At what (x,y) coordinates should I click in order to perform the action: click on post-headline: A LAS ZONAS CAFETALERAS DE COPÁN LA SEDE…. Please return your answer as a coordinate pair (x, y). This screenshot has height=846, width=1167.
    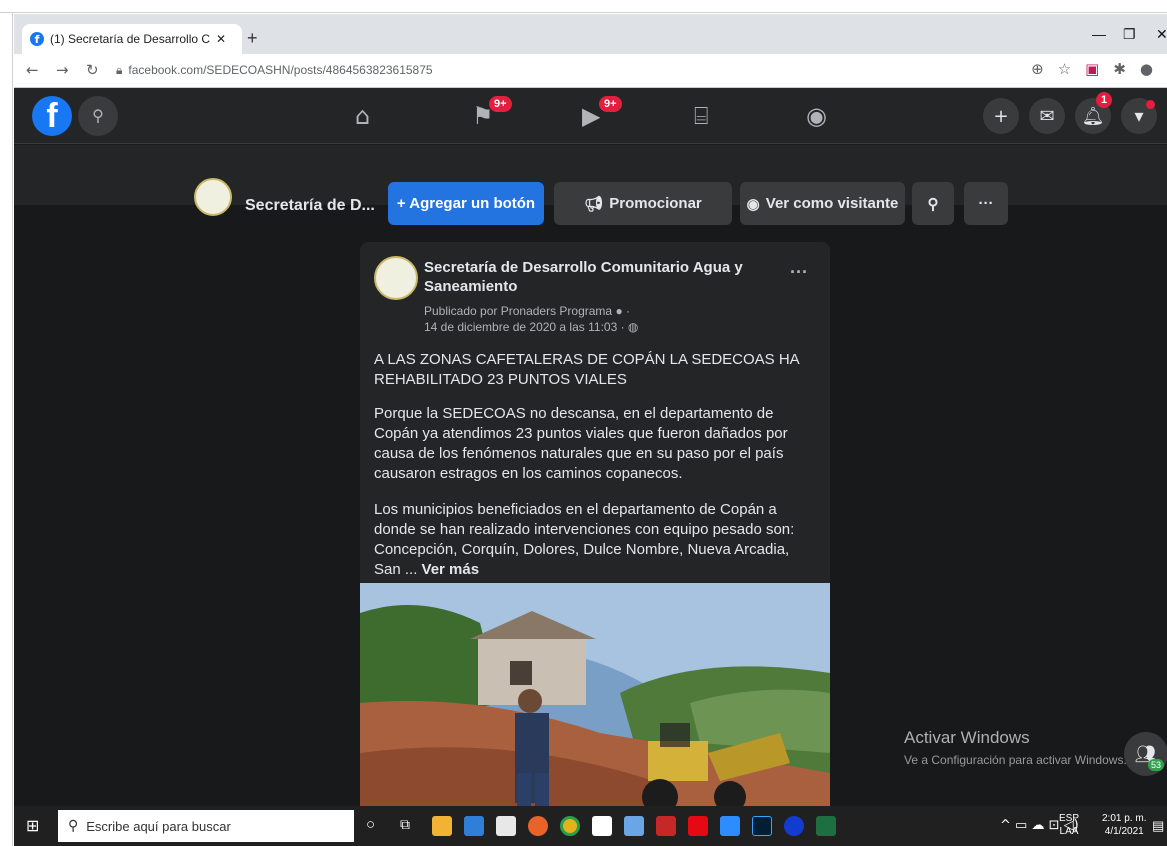
    Looking at the image, I should click on (586, 369).